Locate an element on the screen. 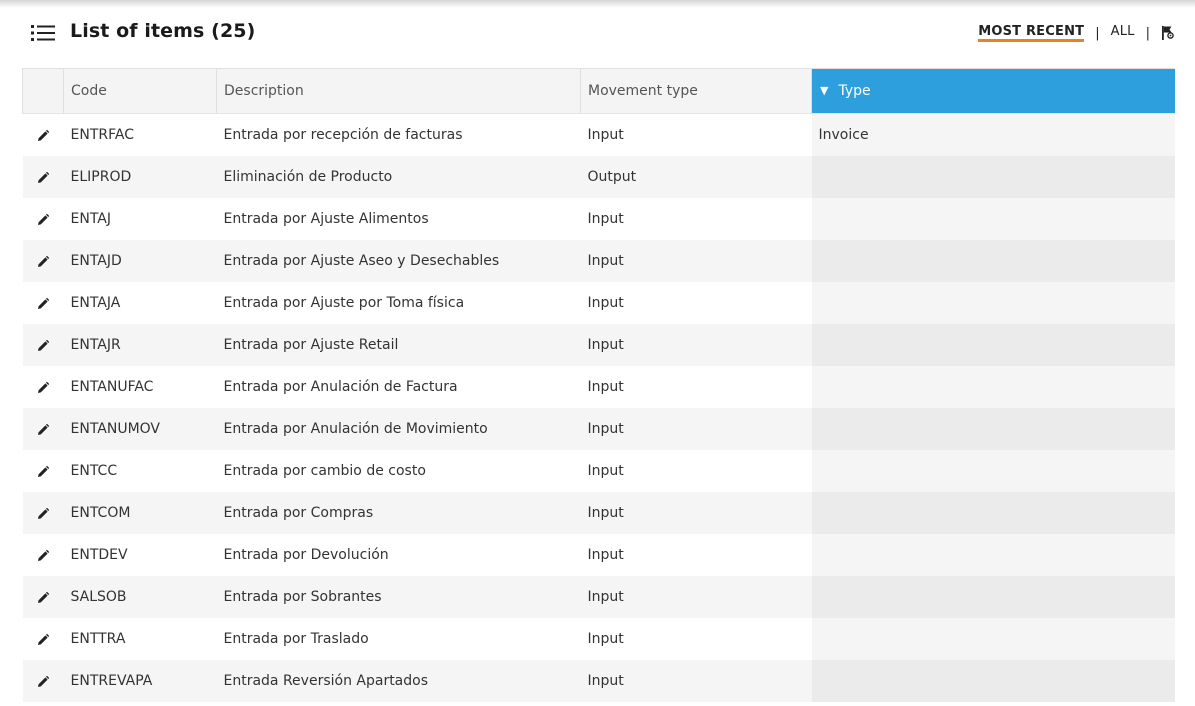 This screenshot has width=1195, height=706. table-row: ENTCOM Entrada por Compras Input is located at coordinates (598, 513).